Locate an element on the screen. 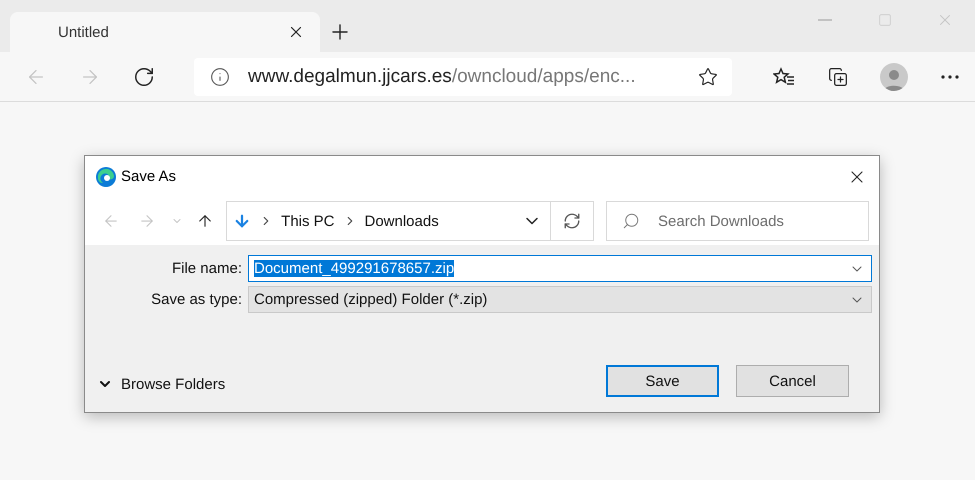 Image resolution: width=975 pixels, height=480 pixels. field-label: File name: is located at coordinates (206, 268).